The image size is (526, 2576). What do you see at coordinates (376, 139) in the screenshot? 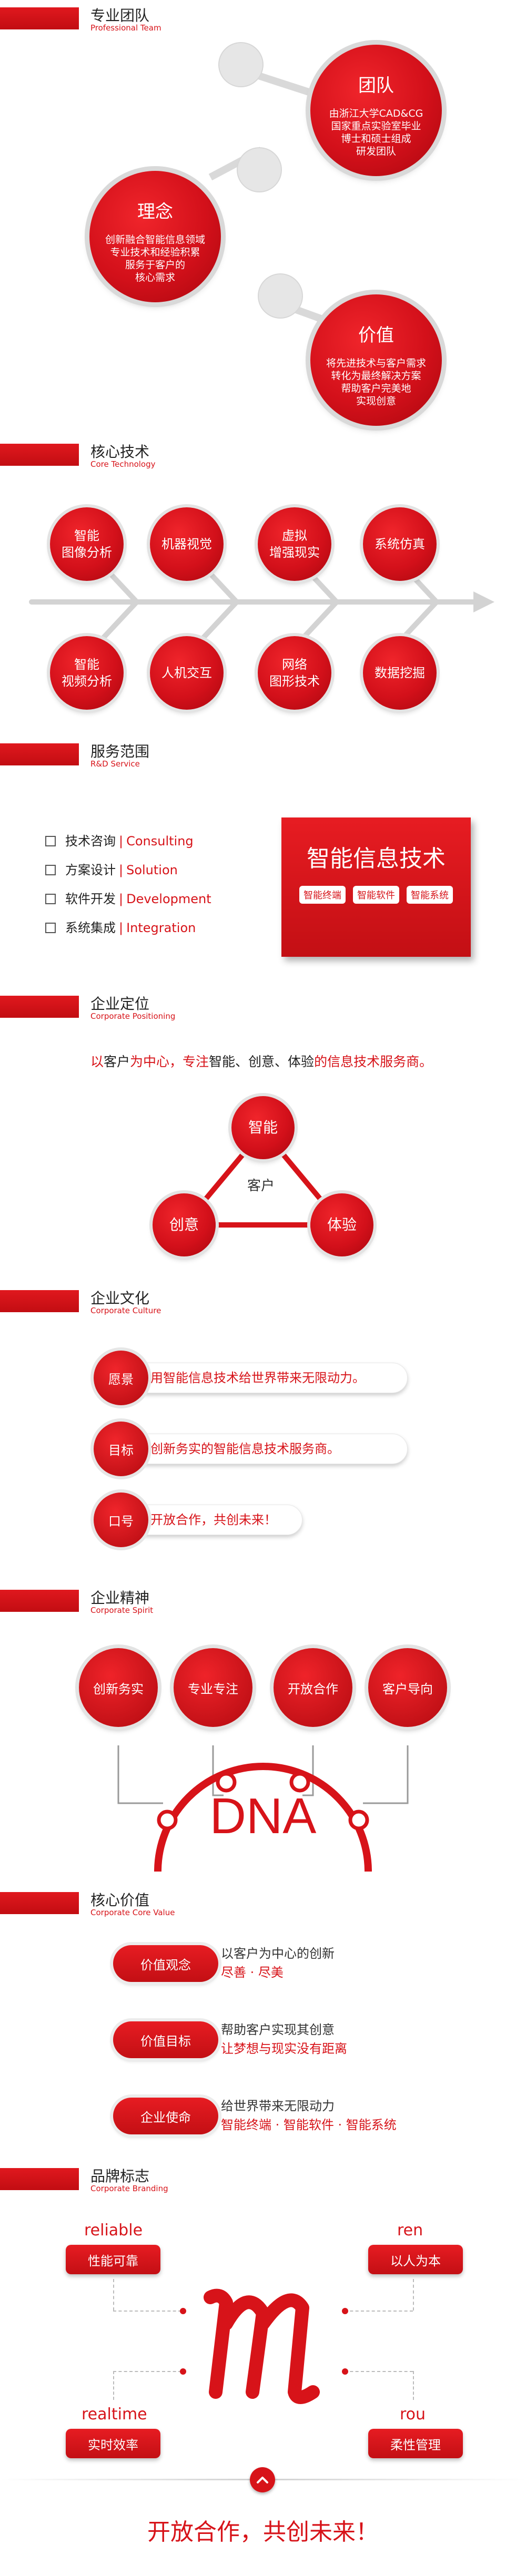
I see `team-line: 博士和硕士组成` at bounding box center [376, 139].